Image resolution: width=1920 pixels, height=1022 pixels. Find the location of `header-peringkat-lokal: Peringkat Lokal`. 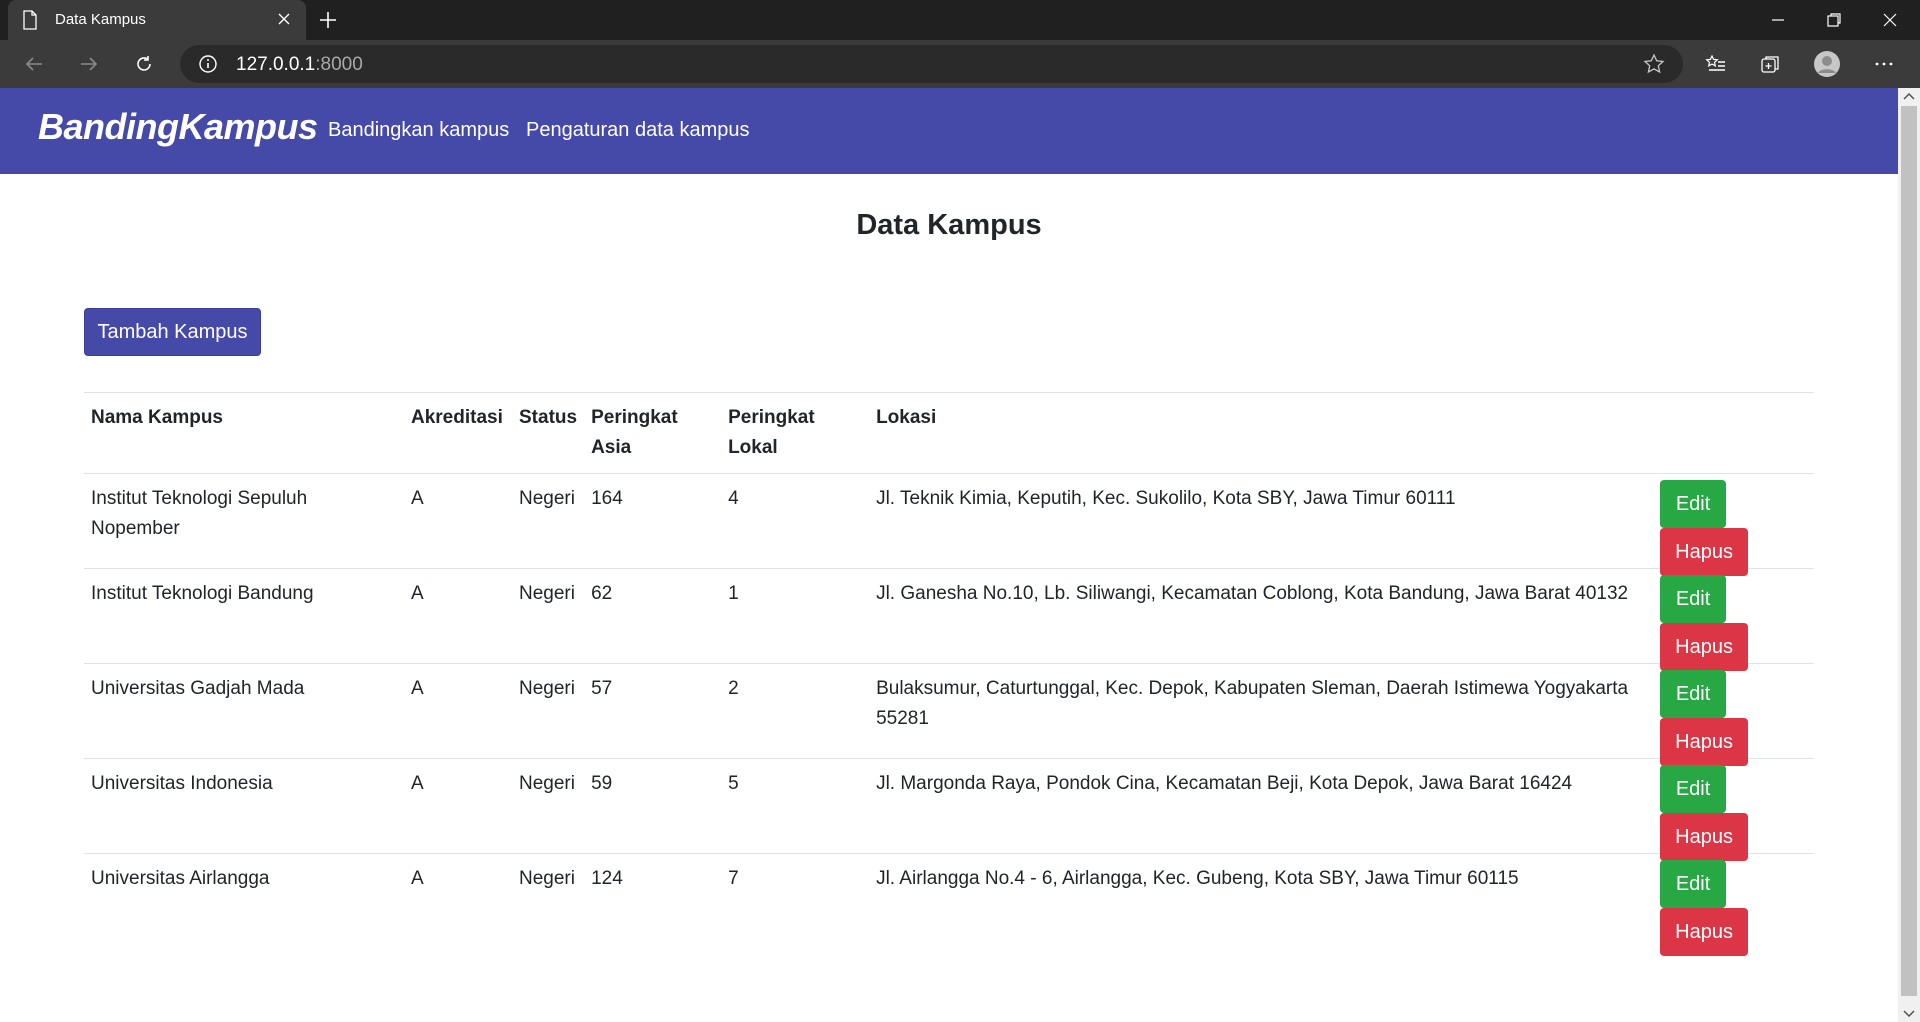

header-peringkat-lokal: Peringkat Lokal is located at coordinates (795, 433).